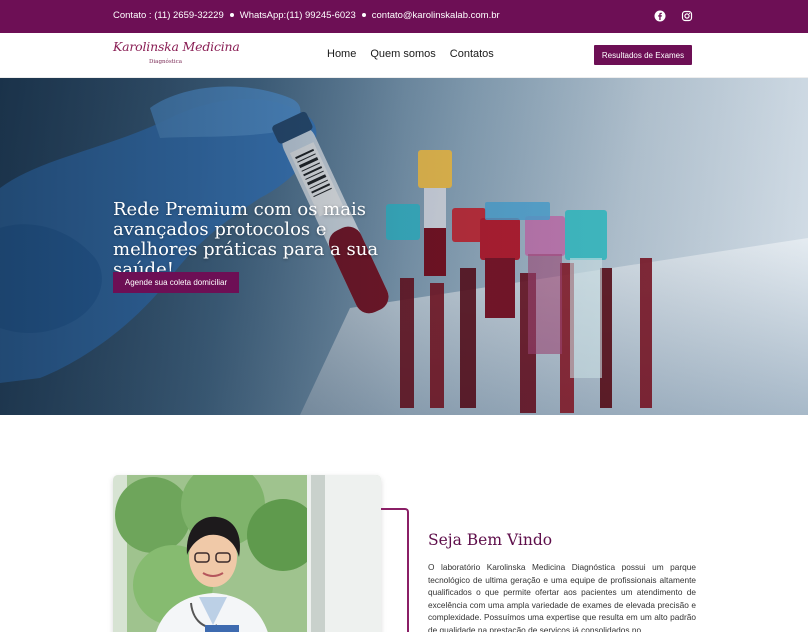 The height and width of the screenshot is (632, 808). Describe the element at coordinates (687, 16) in the screenshot. I see `instagram-icon` at that location.